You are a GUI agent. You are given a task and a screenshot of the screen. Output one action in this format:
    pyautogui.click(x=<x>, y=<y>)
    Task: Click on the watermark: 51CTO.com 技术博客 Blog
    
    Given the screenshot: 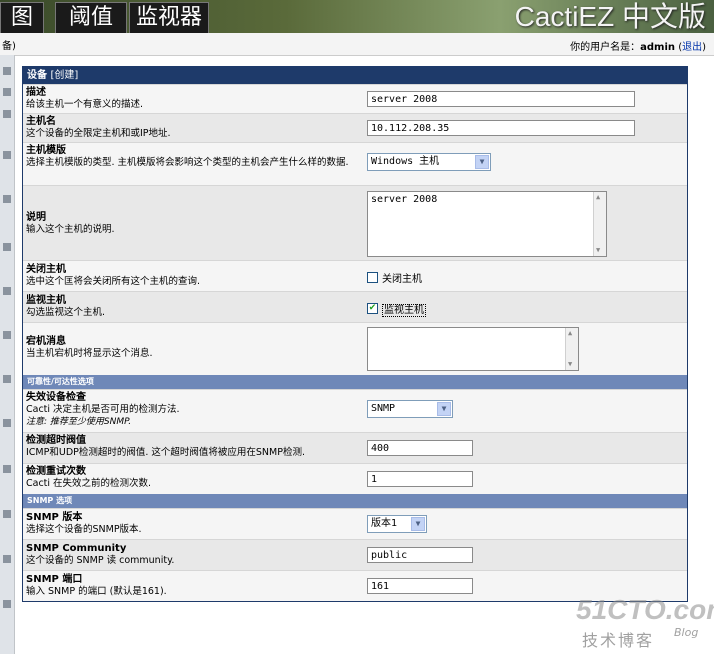 What is the action you would take?
    pyautogui.click(x=645, y=622)
    